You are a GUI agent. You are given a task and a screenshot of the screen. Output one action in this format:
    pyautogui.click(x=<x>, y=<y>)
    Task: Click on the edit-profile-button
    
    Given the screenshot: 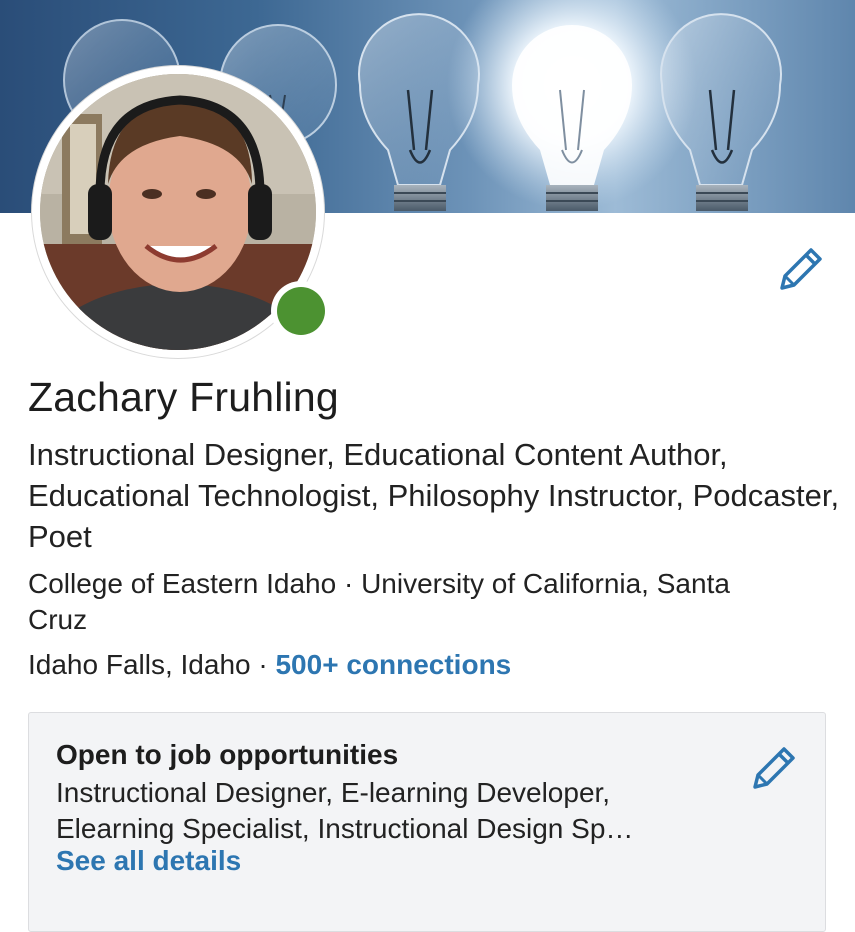 What is the action you would take?
    pyautogui.click(x=801, y=269)
    